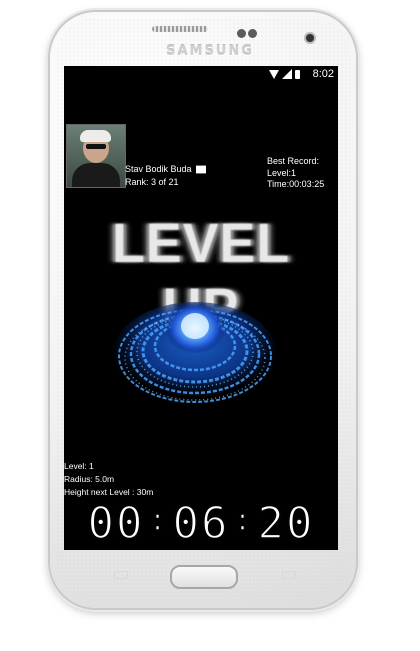 The height and width of the screenshot is (651, 420). Describe the element at coordinates (195, 354) in the screenshot. I see `portal-graphic` at that location.